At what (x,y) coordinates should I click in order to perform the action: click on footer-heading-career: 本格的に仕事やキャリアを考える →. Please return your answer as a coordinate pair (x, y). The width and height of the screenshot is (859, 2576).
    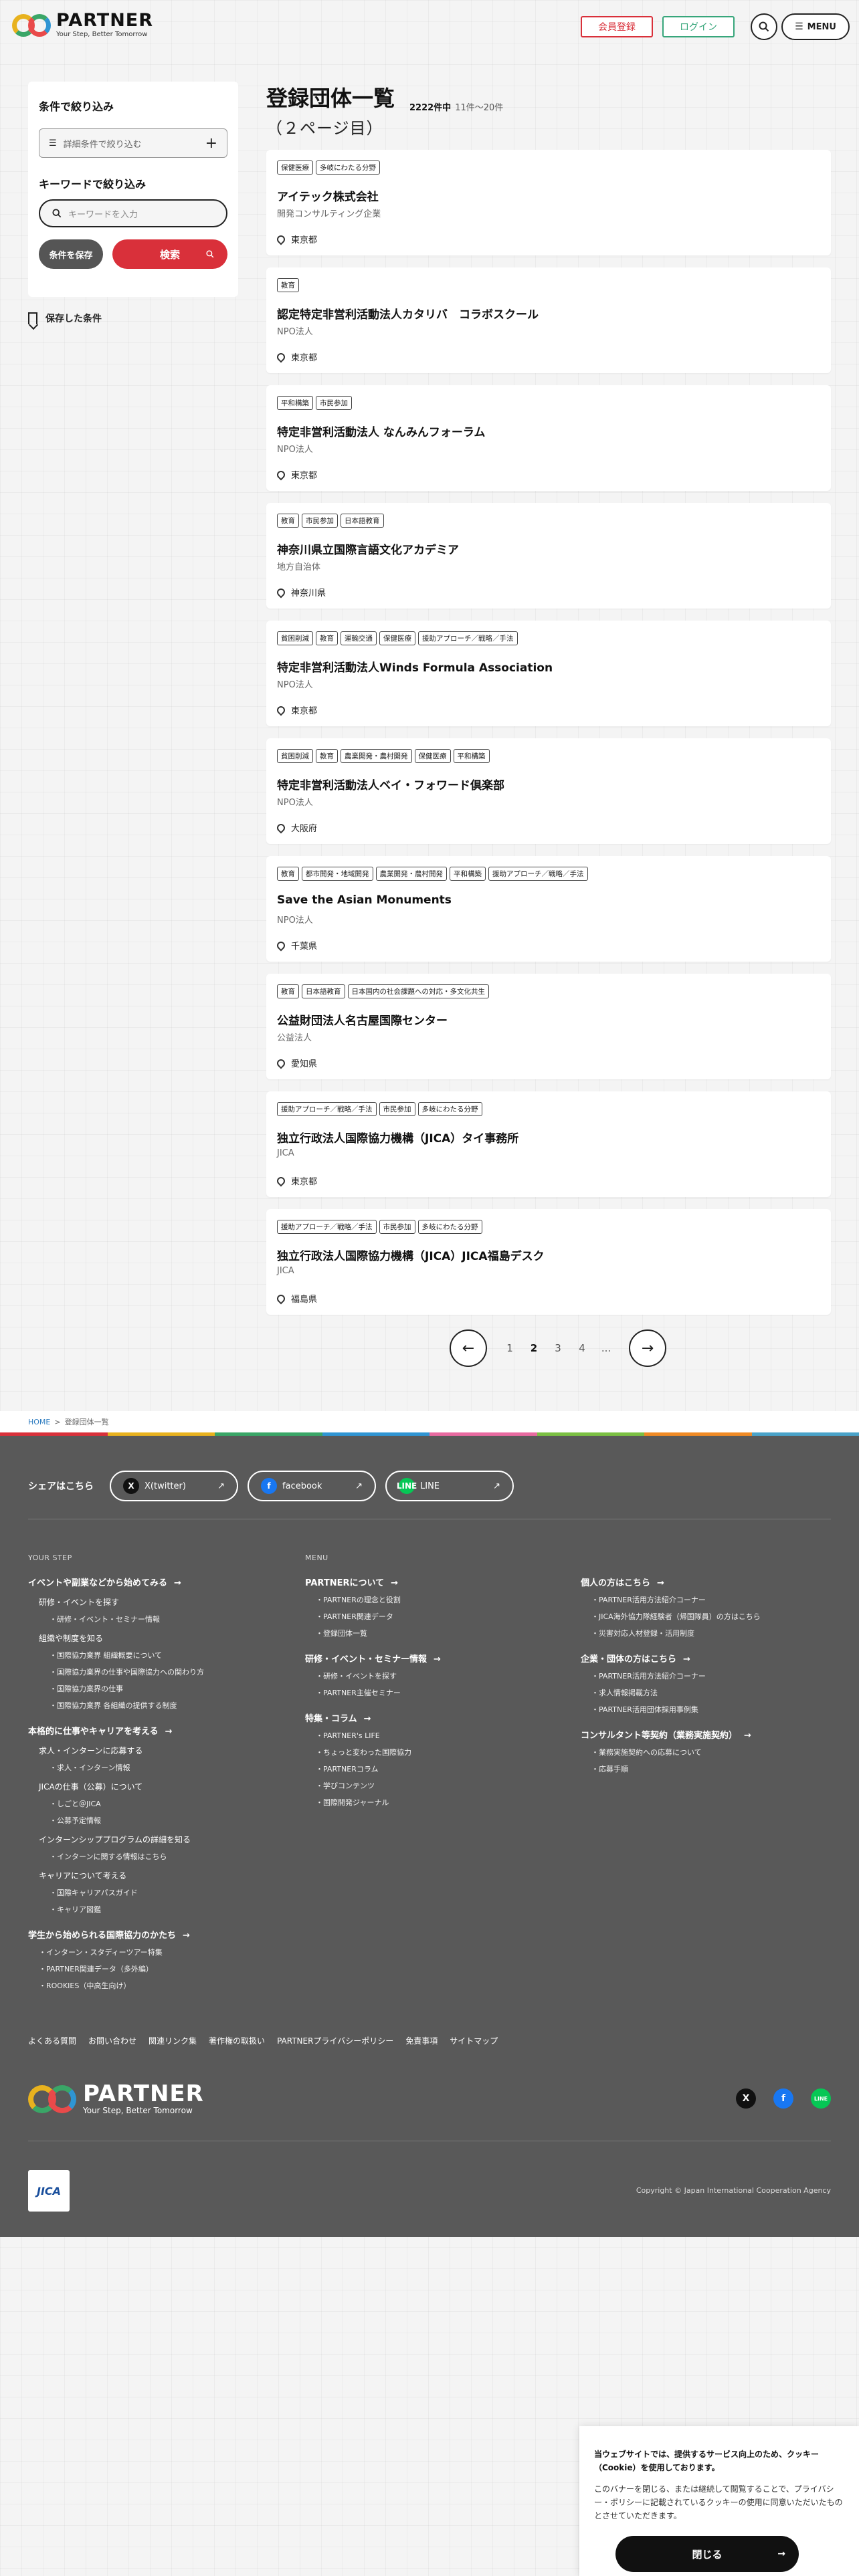
    Looking at the image, I should click on (116, 1731).